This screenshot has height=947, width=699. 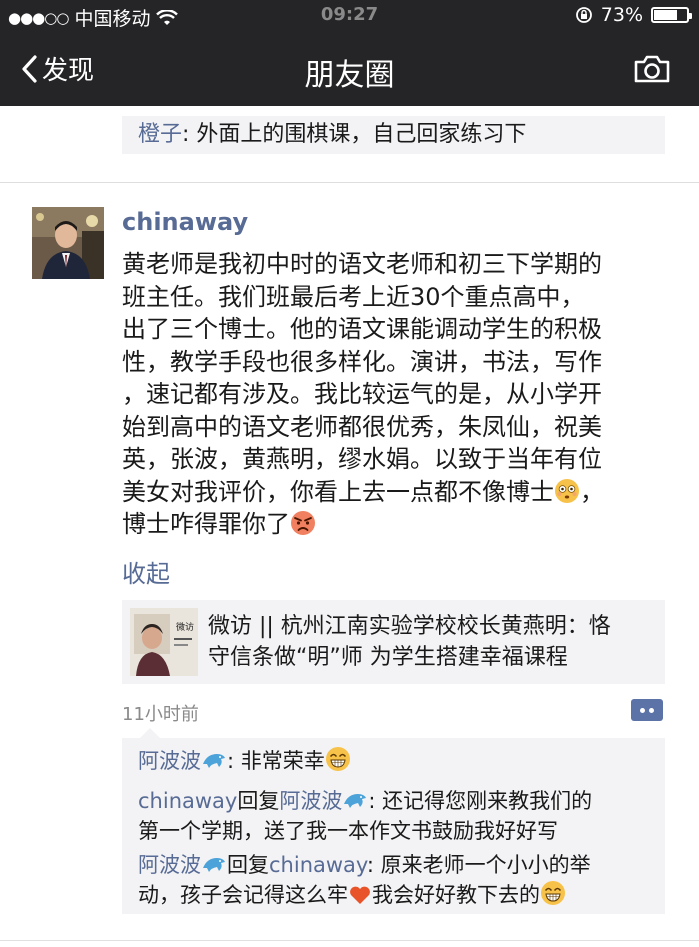 What do you see at coordinates (361, 134) in the screenshot?
I see `comment-text: 外面上的围棋课，自己回家练习下` at bounding box center [361, 134].